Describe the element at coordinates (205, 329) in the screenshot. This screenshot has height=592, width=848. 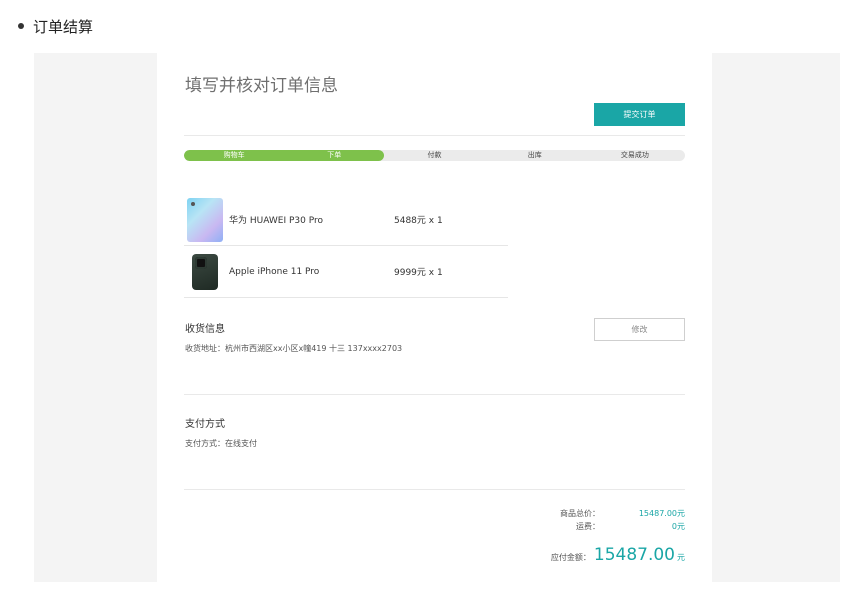
I see `shipping-title: 收货信息` at that location.